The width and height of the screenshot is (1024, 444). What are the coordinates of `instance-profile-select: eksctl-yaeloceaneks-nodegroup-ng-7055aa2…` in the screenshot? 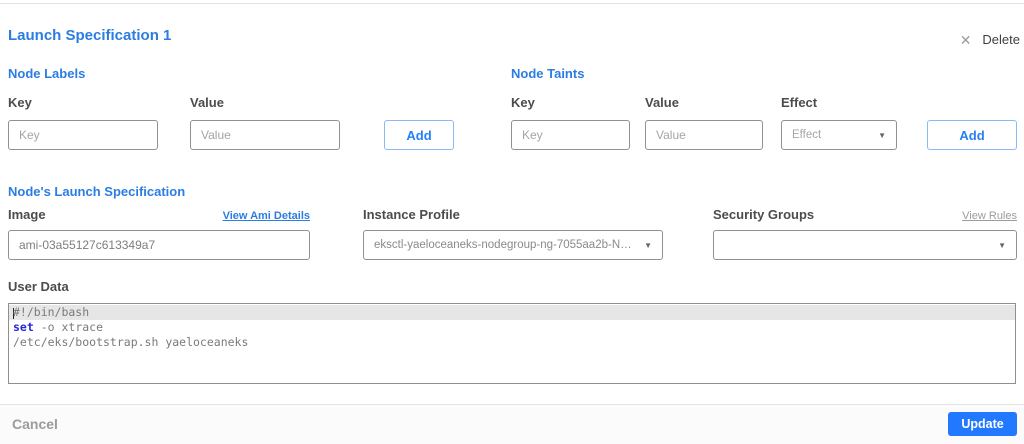 It's located at (513, 245).